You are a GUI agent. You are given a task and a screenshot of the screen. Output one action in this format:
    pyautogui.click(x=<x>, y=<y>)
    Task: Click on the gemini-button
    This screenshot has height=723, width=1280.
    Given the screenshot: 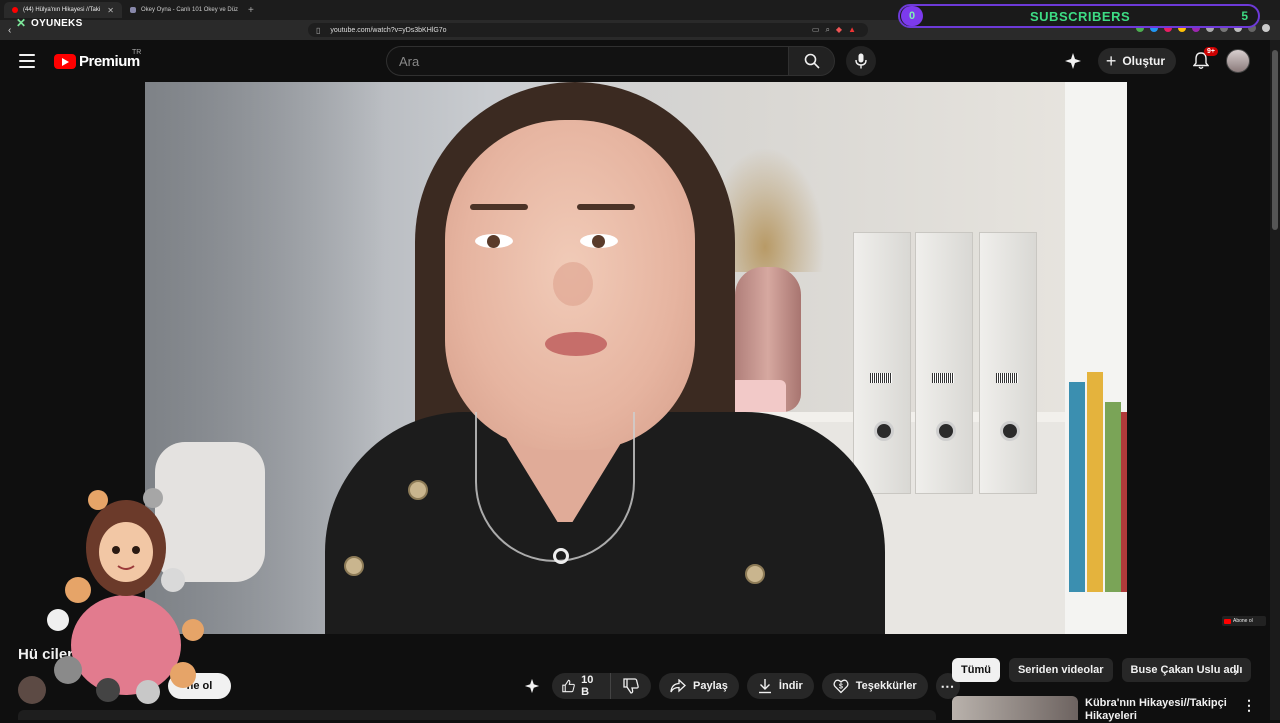 What is the action you would take?
    pyautogui.click(x=1073, y=61)
    